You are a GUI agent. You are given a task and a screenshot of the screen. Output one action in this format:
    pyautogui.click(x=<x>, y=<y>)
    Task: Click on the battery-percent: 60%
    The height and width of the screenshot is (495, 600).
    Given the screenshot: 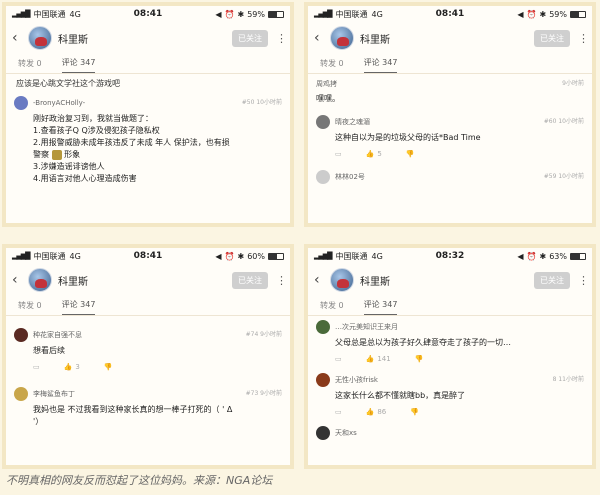 What is the action you would take?
    pyautogui.click(x=256, y=256)
    